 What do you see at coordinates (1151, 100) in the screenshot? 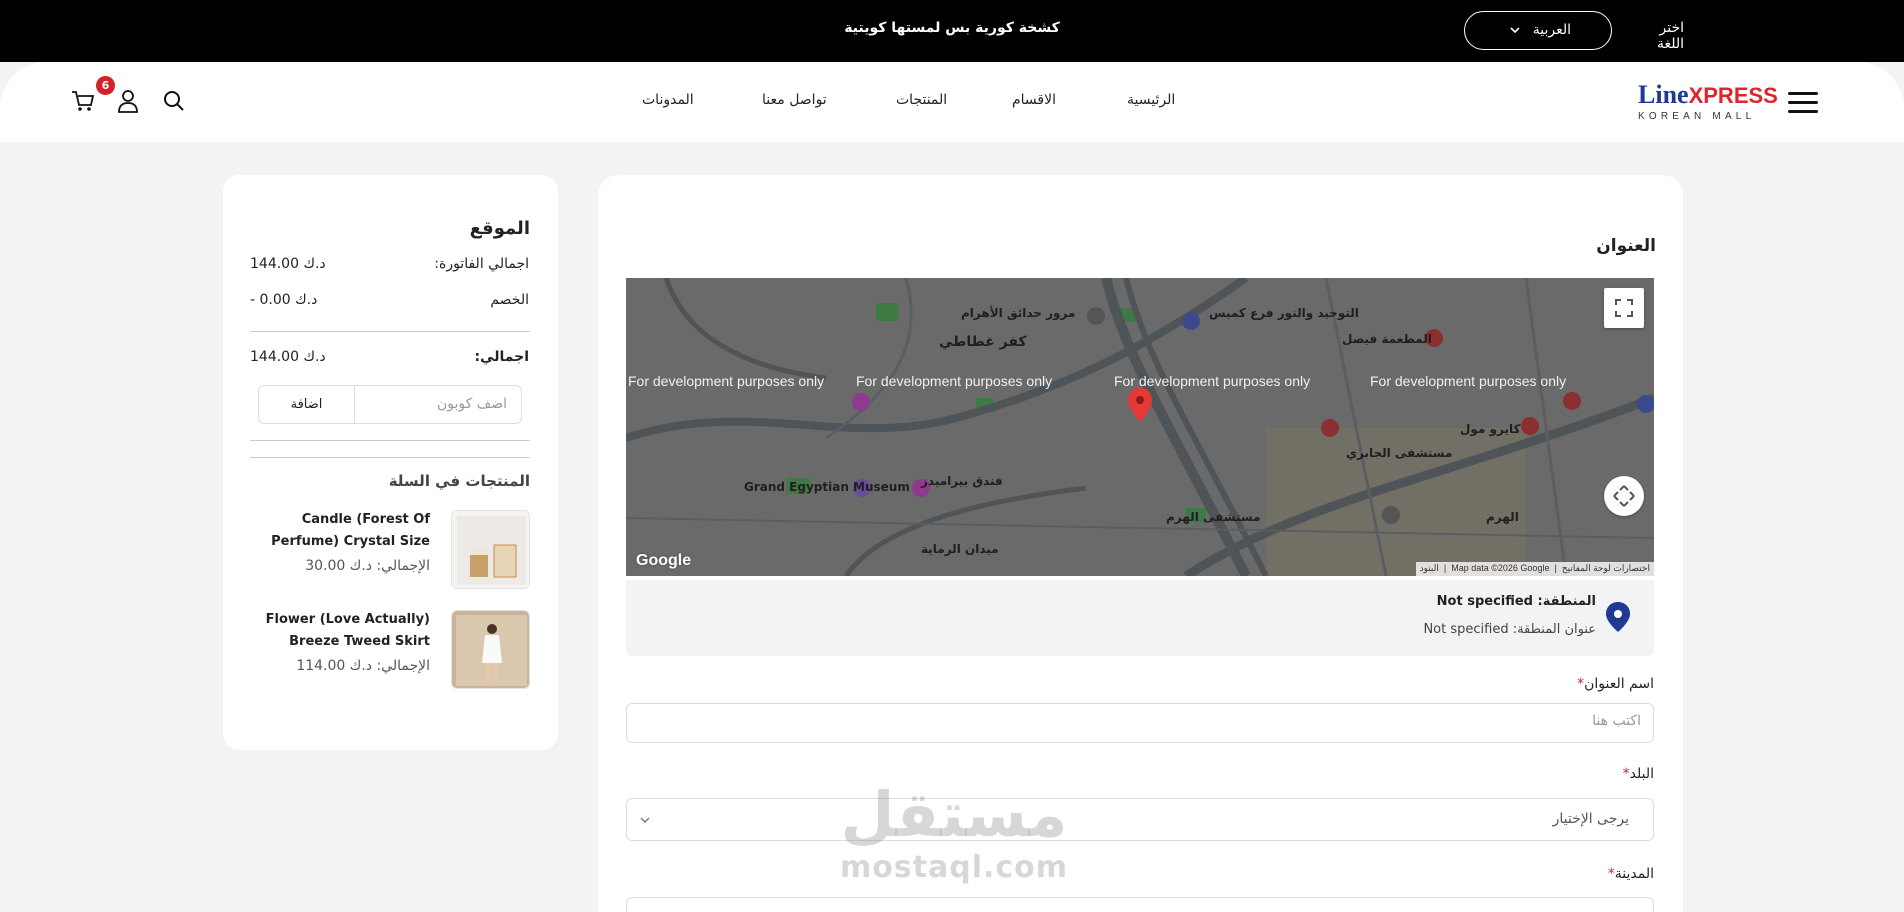
I see `nav-home: الرئيسية` at bounding box center [1151, 100].